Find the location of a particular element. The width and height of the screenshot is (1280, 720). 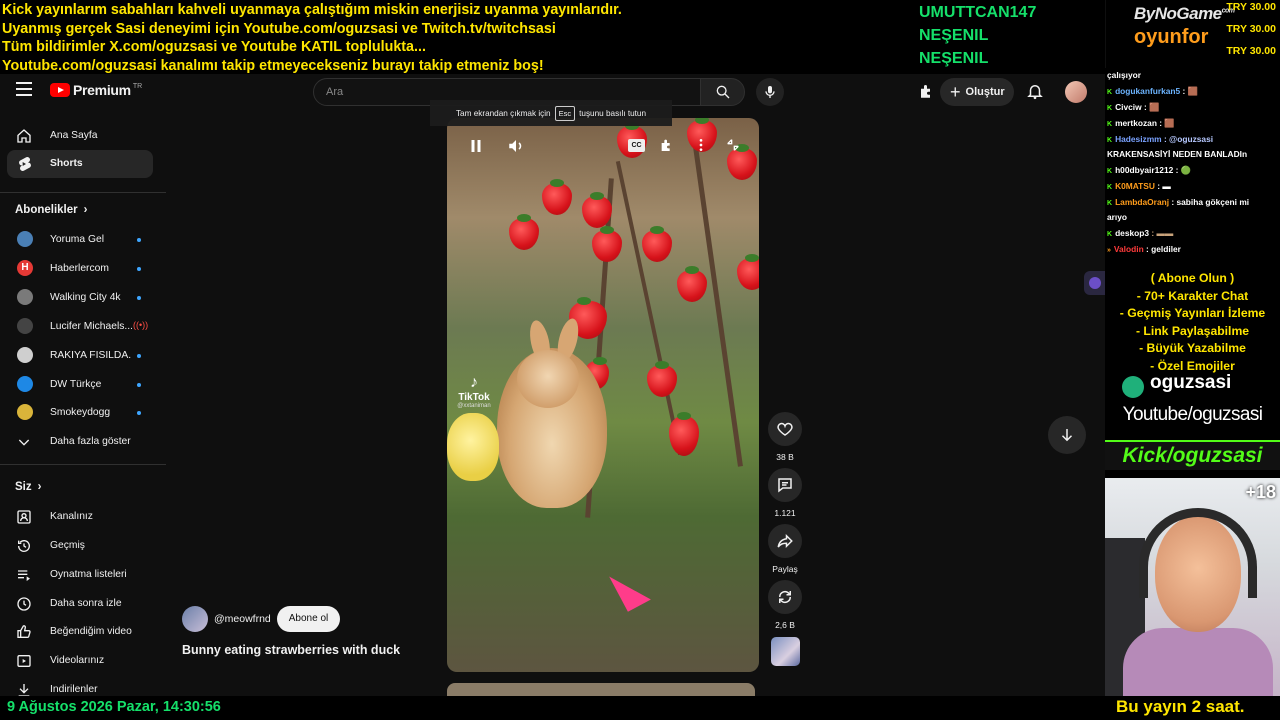

date-time: 9 Ağustos 2026 Pazar, 14:30:56 is located at coordinates (114, 707).